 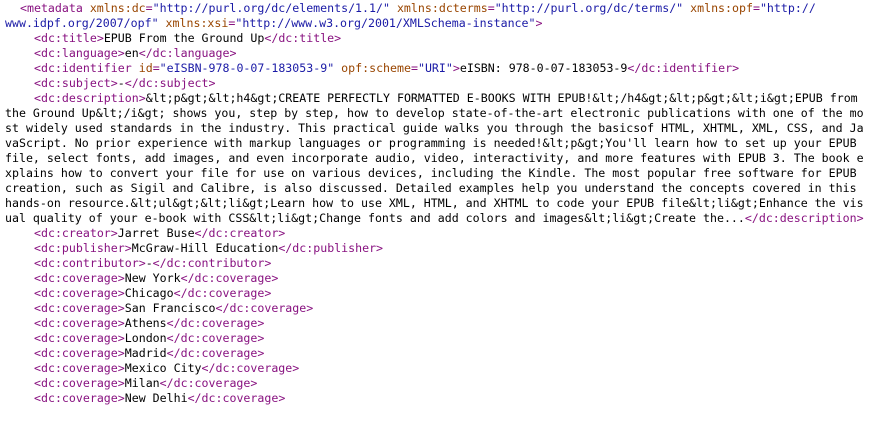 What do you see at coordinates (142, 383) in the screenshot?
I see `dc-coverage-text: Milan` at bounding box center [142, 383].